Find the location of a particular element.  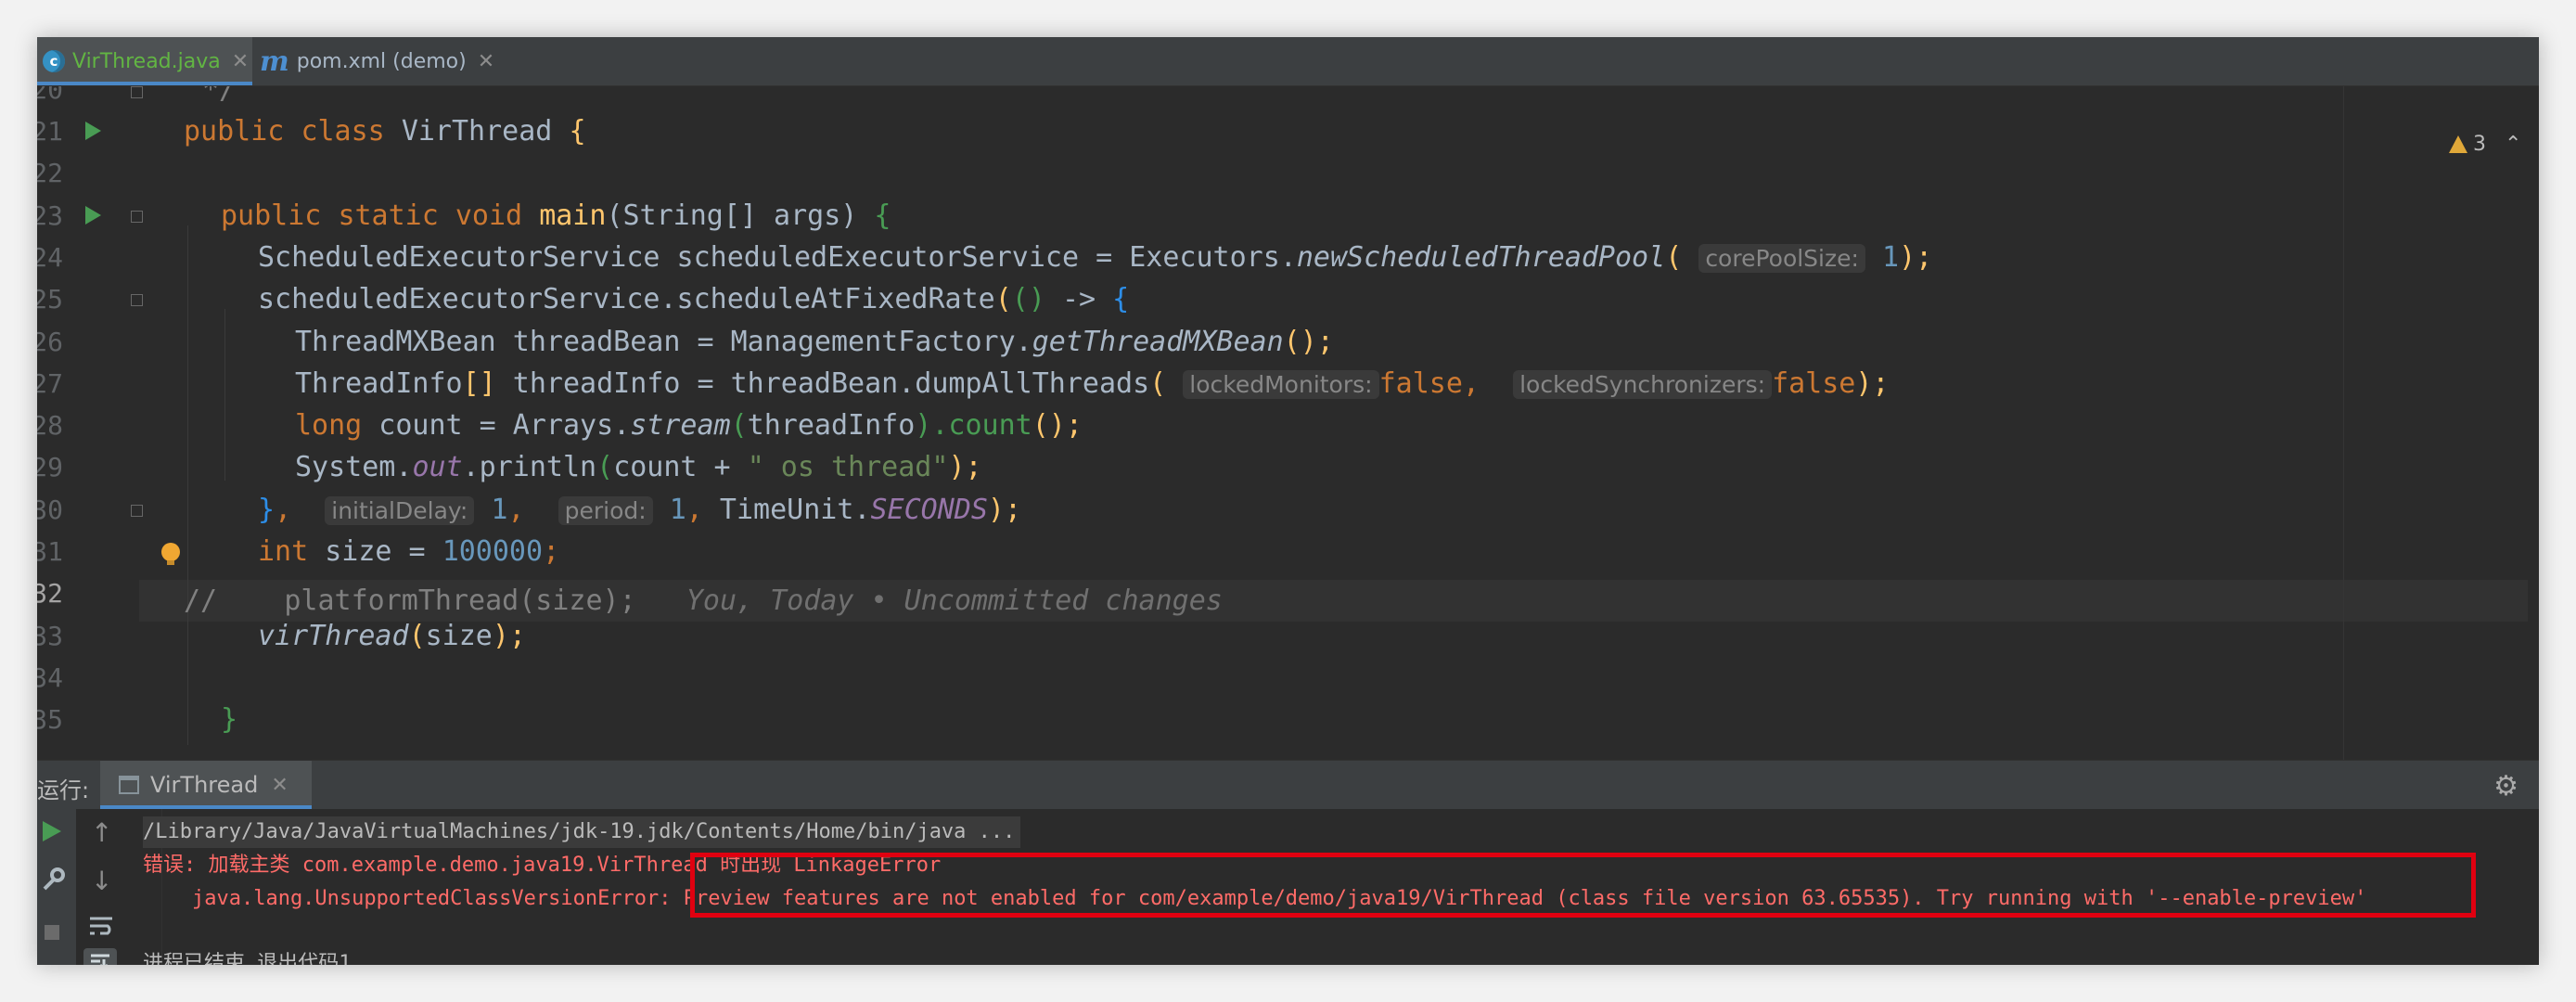

tab-virthread-java: c VirThread.java ✕ is located at coordinates (144, 61).